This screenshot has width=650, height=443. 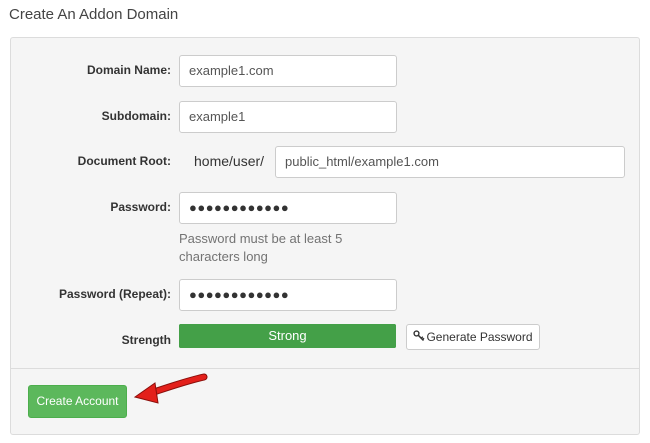 I want to click on strength-text: Strong, so click(x=287, y=335).